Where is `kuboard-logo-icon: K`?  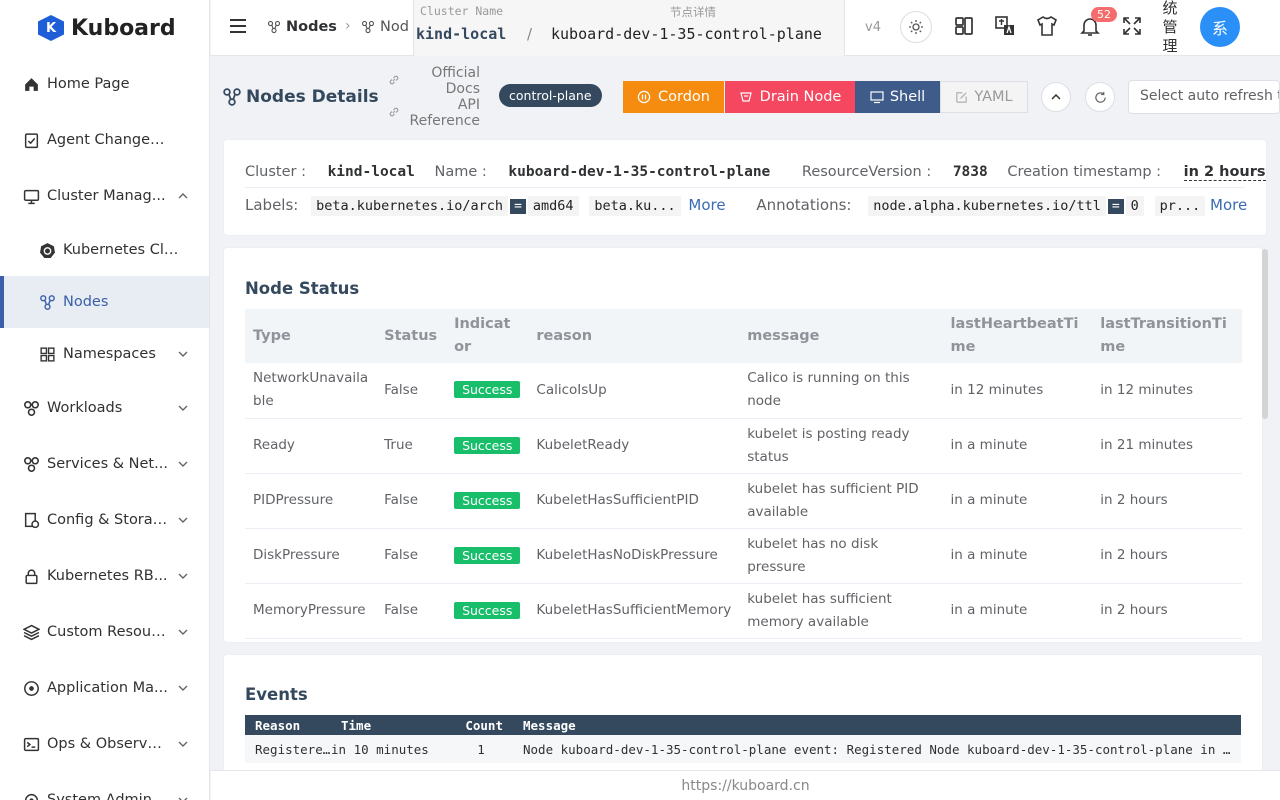 kuboard-logo-icon: K is located at coordinates (51, 28).